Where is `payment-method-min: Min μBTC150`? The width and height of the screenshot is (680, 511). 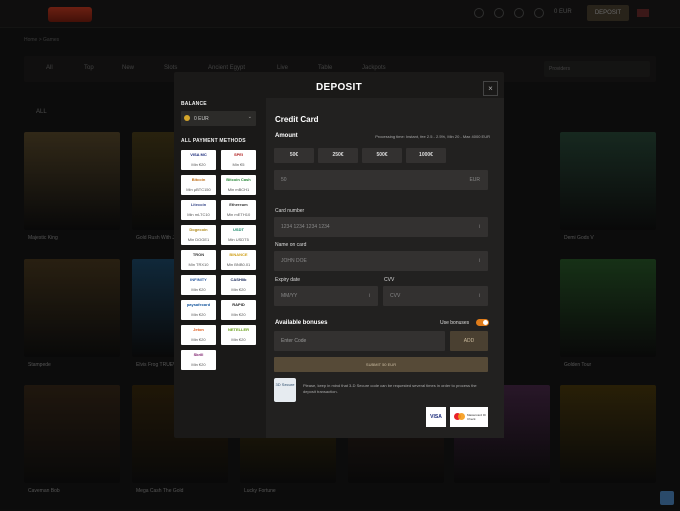
payment-method-min: Min μBTC150 is located at coordinates (198, 189).